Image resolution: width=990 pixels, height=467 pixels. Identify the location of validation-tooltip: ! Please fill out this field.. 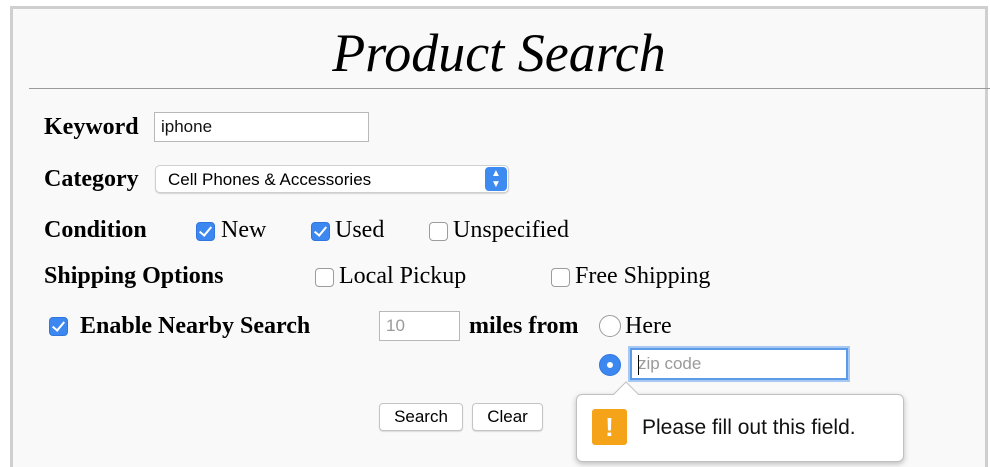
(740, 421).